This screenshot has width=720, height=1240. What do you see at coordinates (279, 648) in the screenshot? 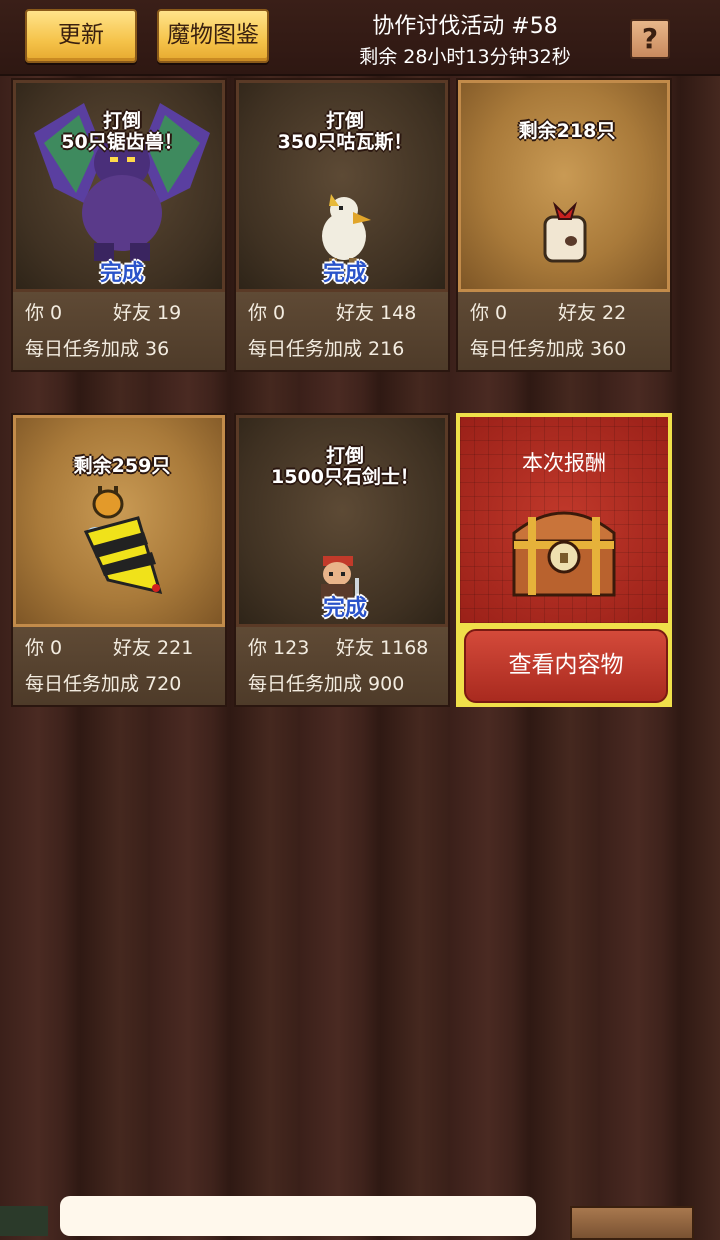
I see `your-count: 你 123` at bounding box center [279, 648].